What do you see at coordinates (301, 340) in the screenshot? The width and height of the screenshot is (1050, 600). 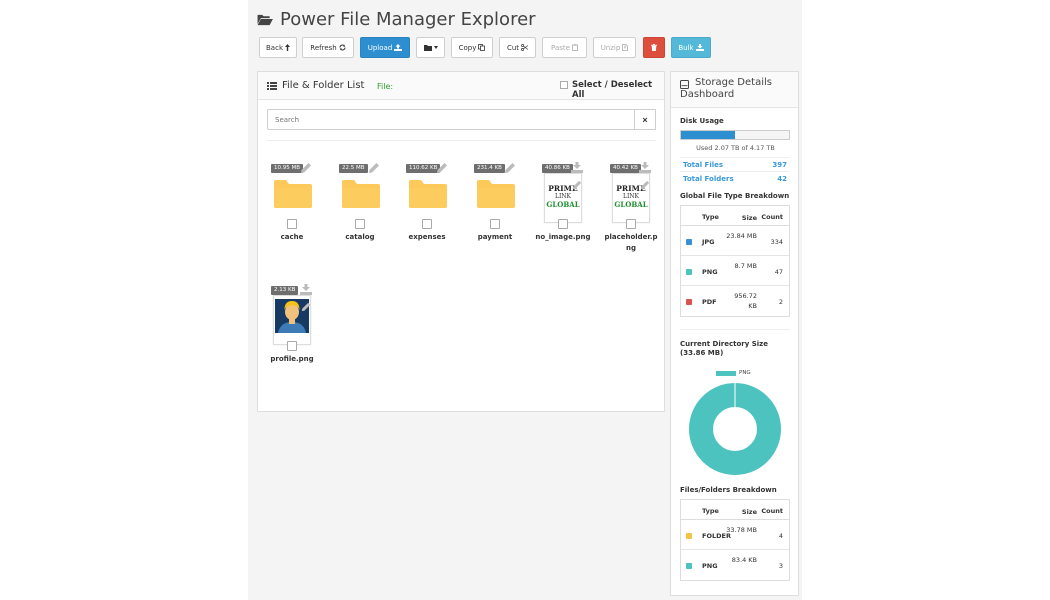 I see `file-item-profile: 2.13 KB profile.png` at bounding box center [301, 340].